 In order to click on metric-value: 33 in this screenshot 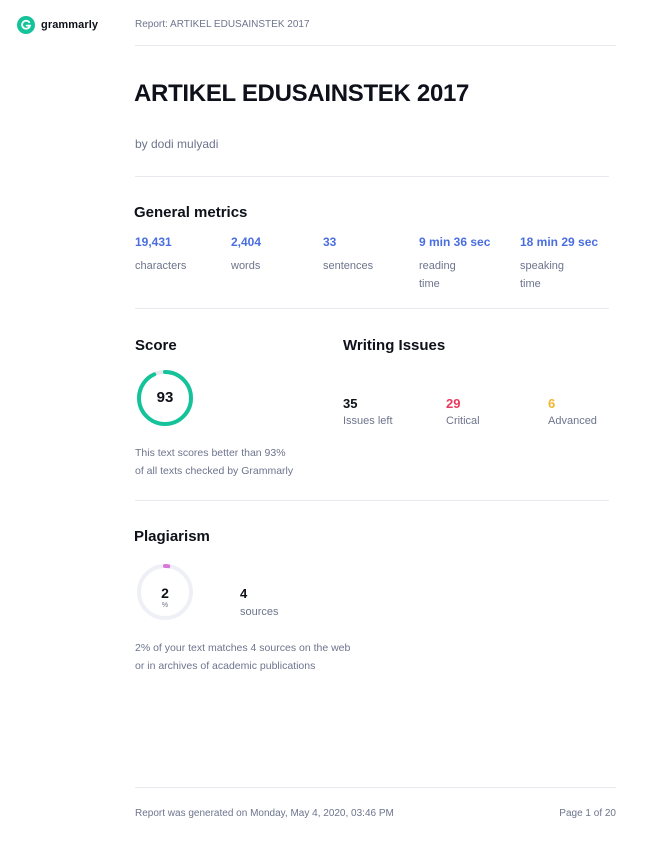, I will do `click(330, 242)`.